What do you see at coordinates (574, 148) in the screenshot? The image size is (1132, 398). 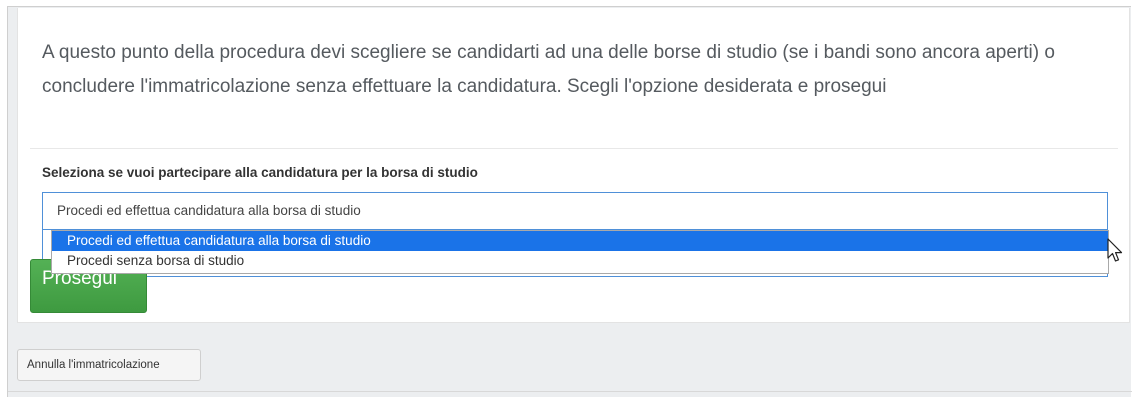 I see `divider` at bounding box center [574, 148].